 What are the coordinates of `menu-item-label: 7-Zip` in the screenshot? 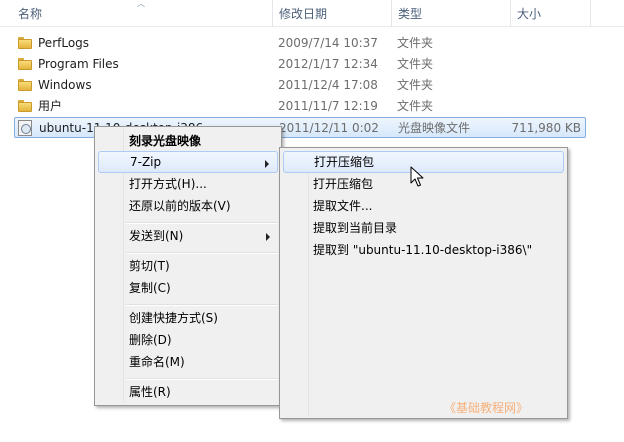 It's located at (146, 162).